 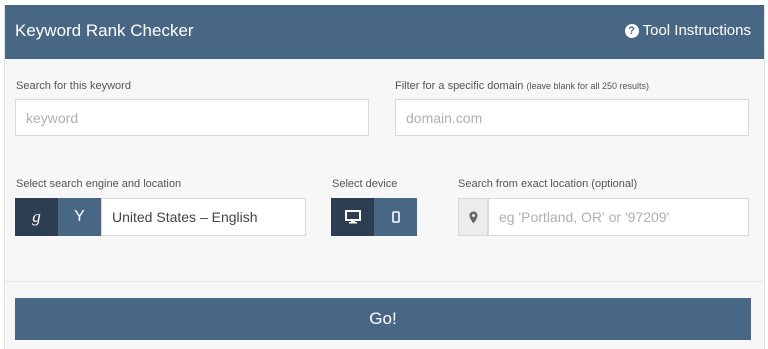 I want to click on desktop-device-button, so click(x=352, y=217).